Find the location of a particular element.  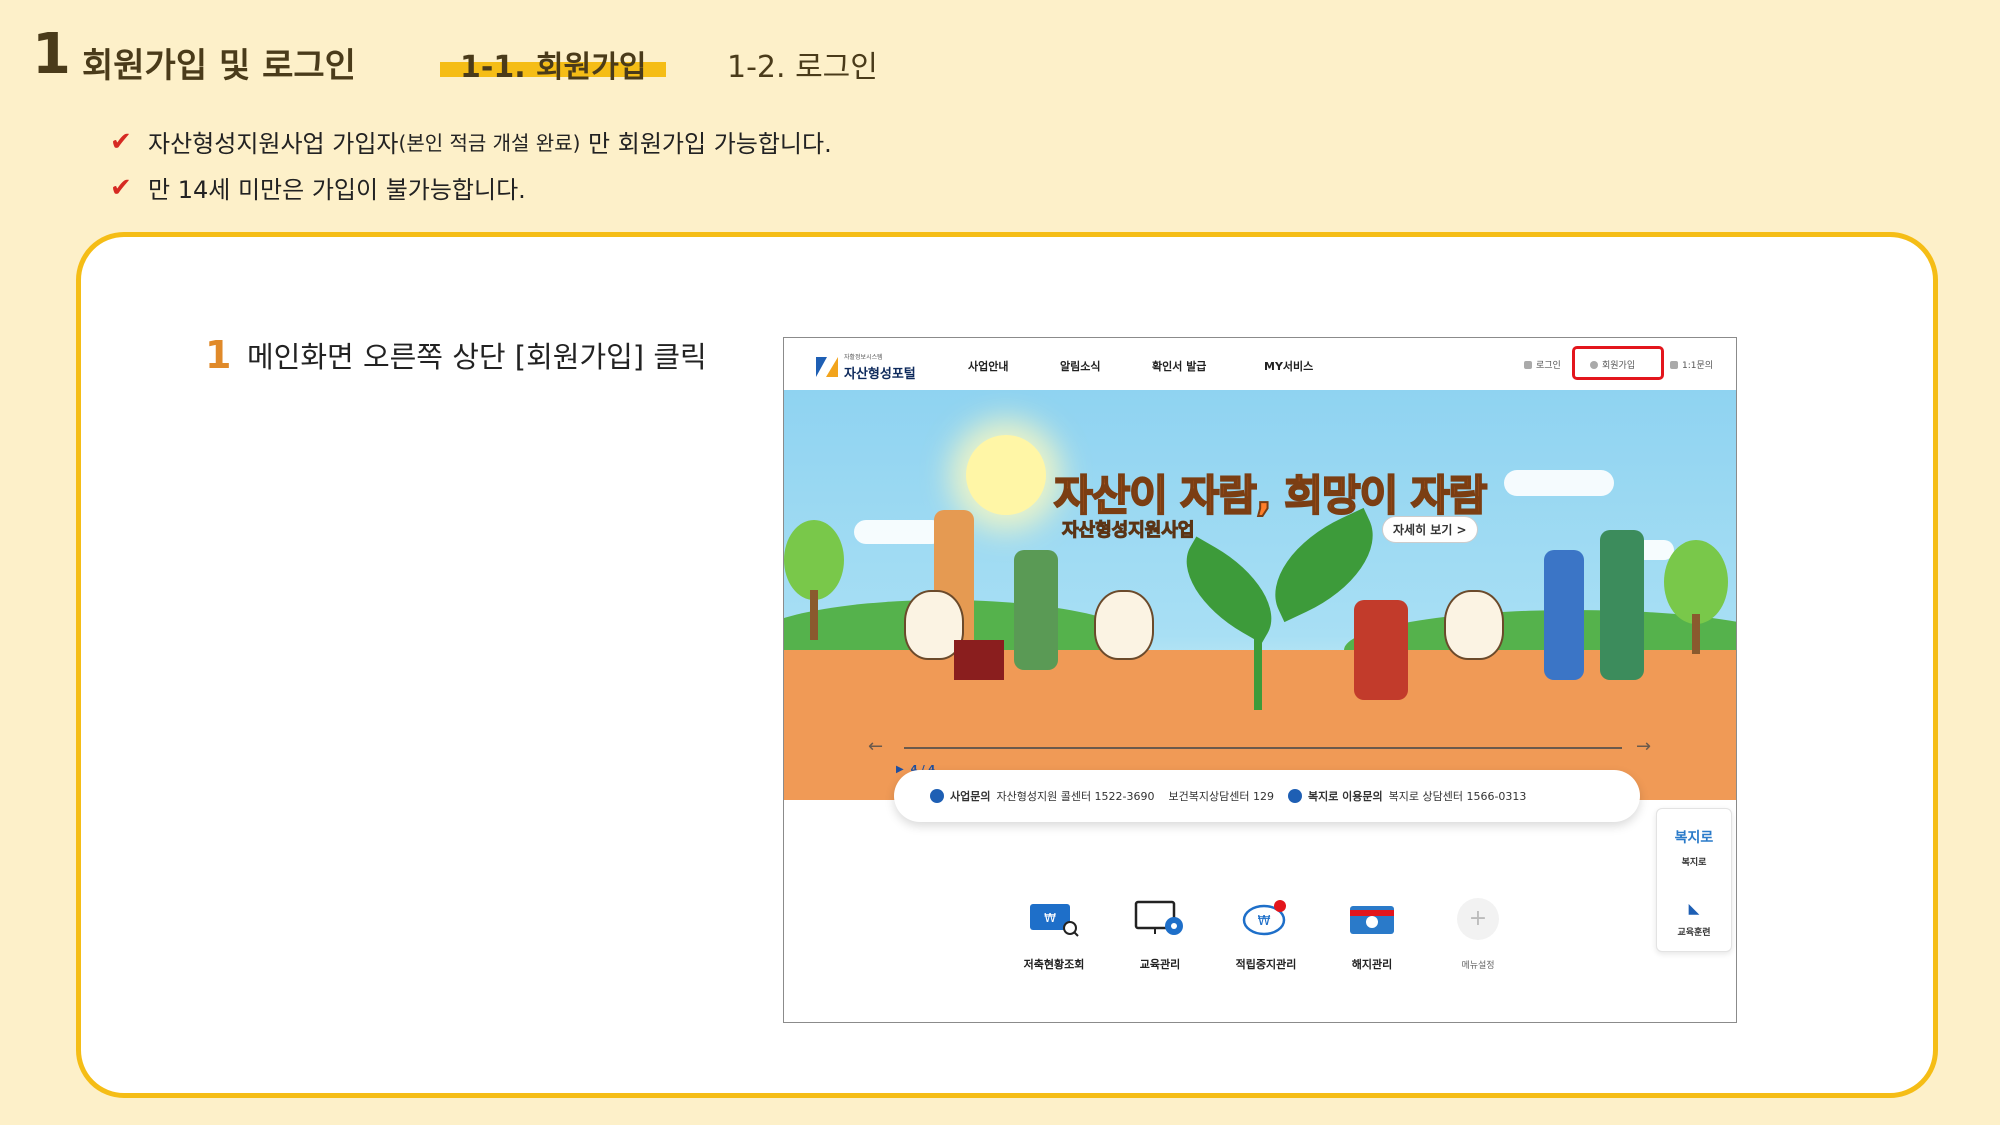

portal-menu-news: 알림소식 is located at coordinates (1080, 366).